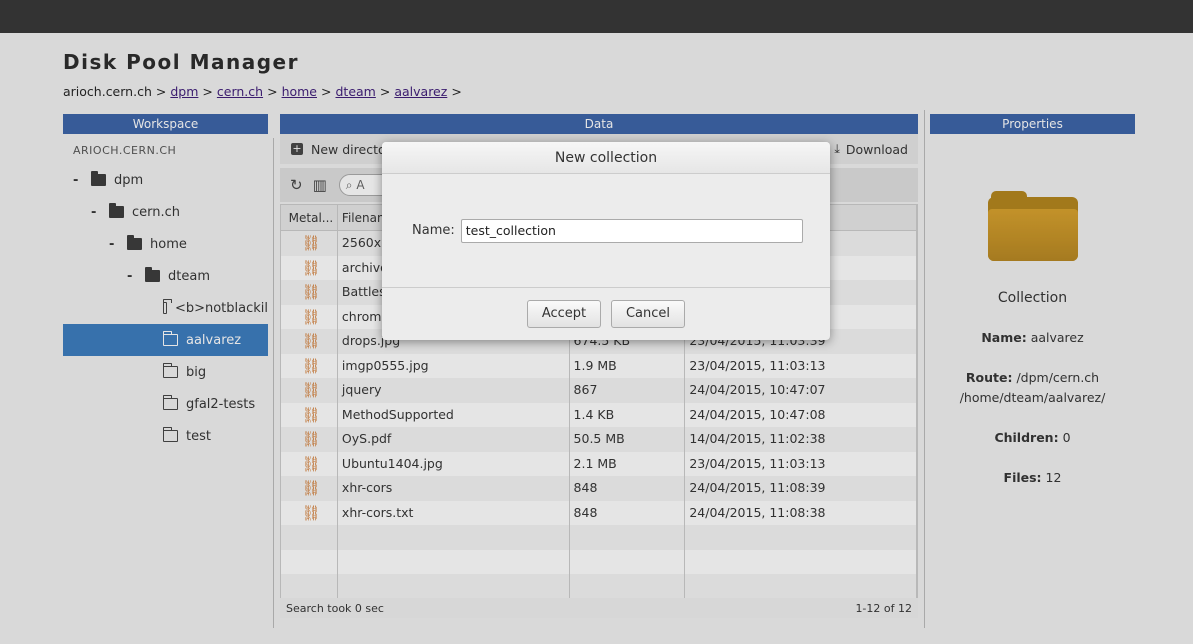 The width and height of the screenshot is (1193, 644). I want to click on new-collection-dialog: New collection Name: Accept Cancel, so click(606, 241).